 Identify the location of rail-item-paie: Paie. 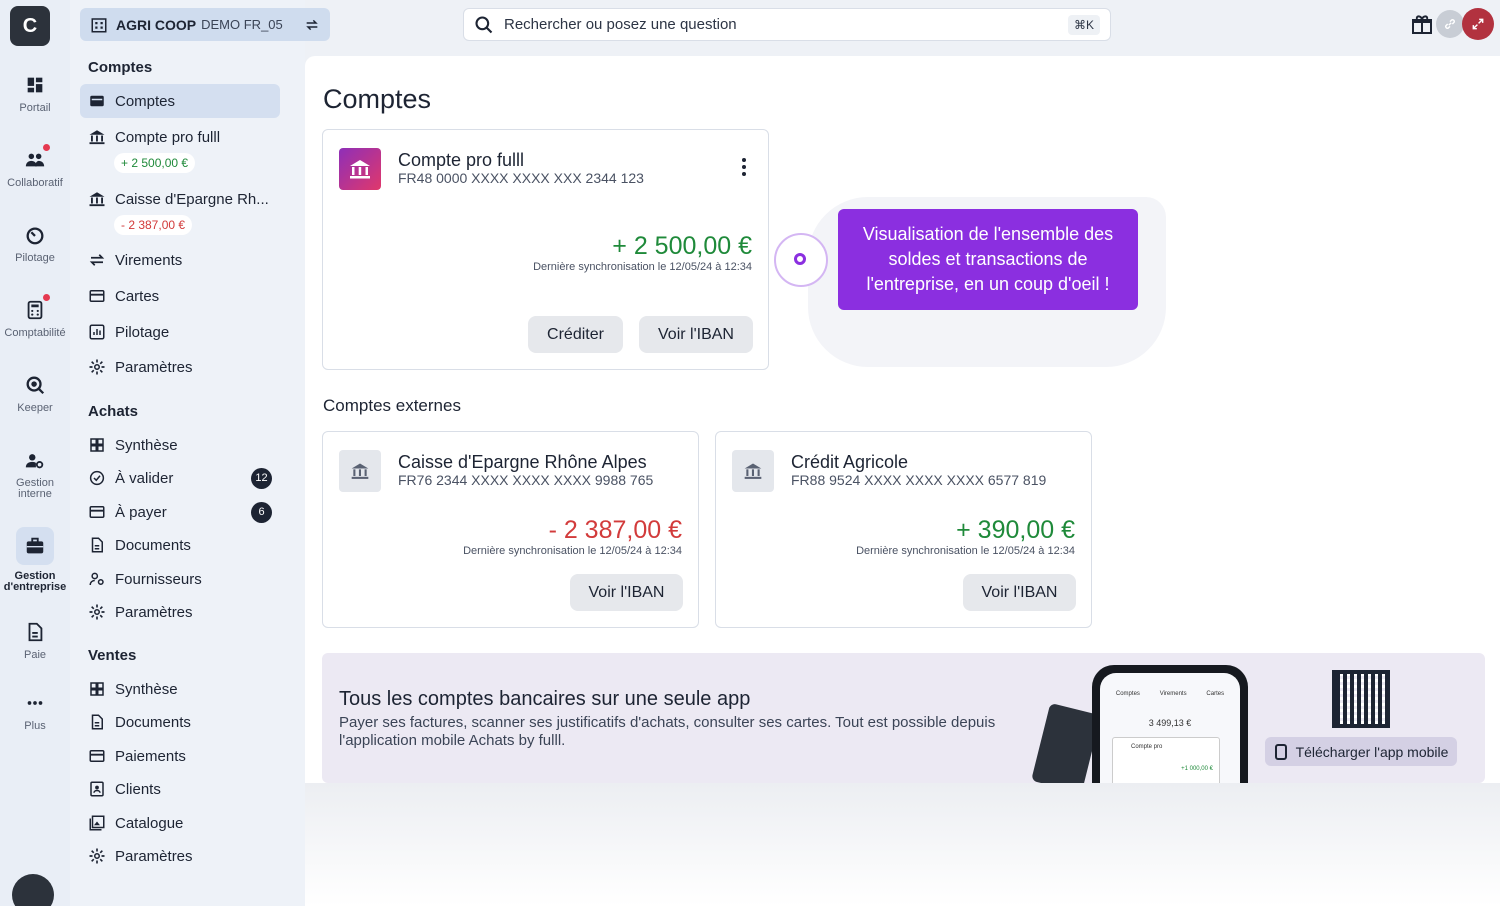
(35, 641).